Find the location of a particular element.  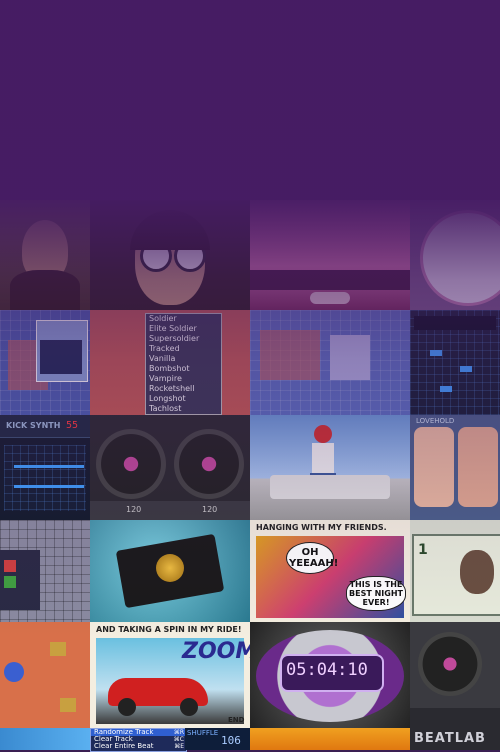

beatlab-name: BEATLAB is located at coordinates (450, 738).